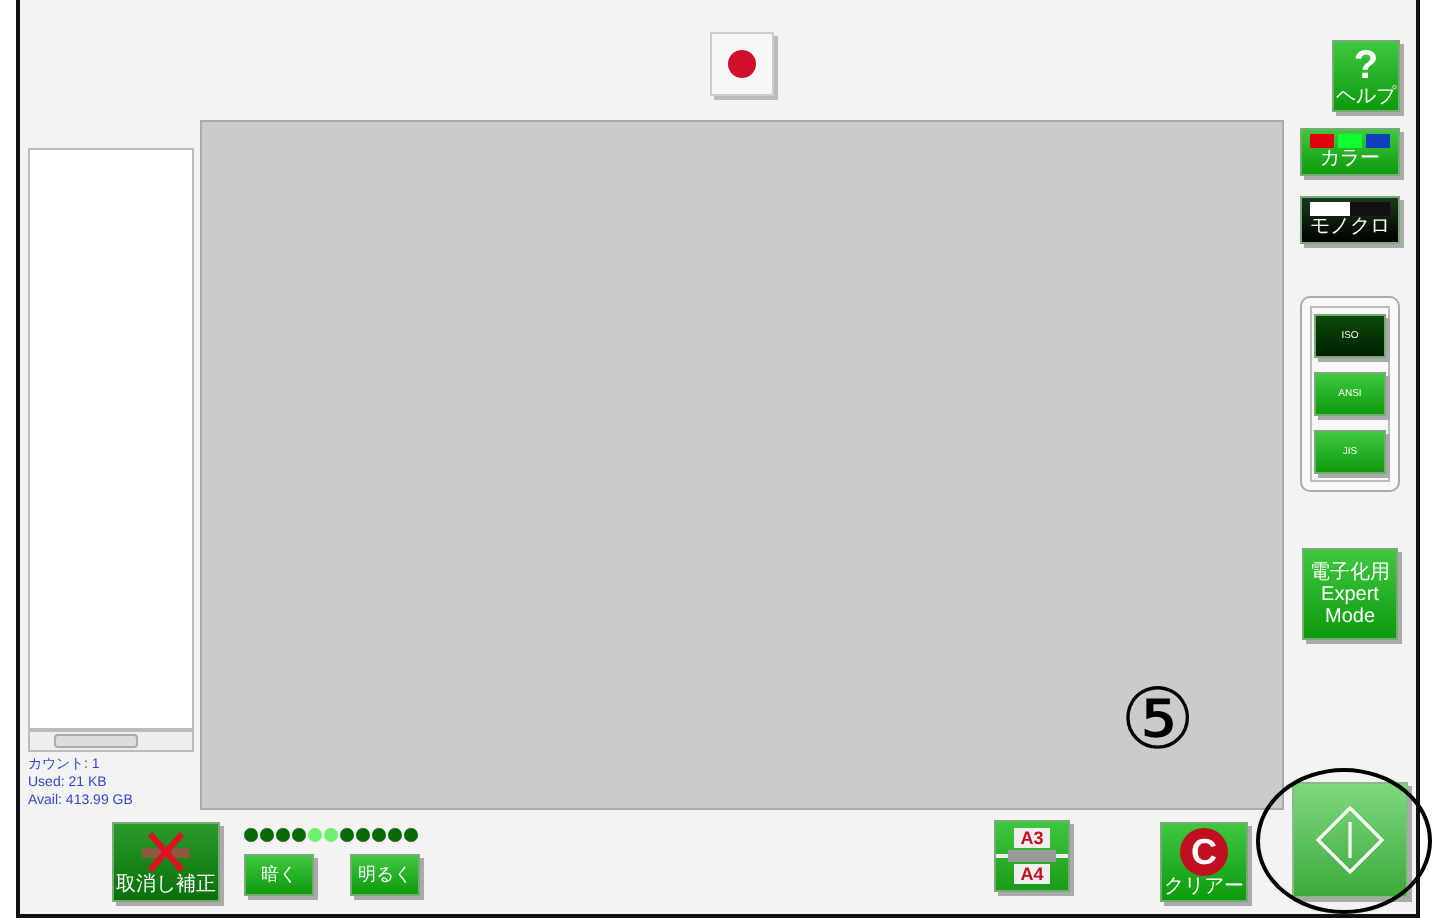  I want to click on horizontal-scrollbar, so click(111, 741).